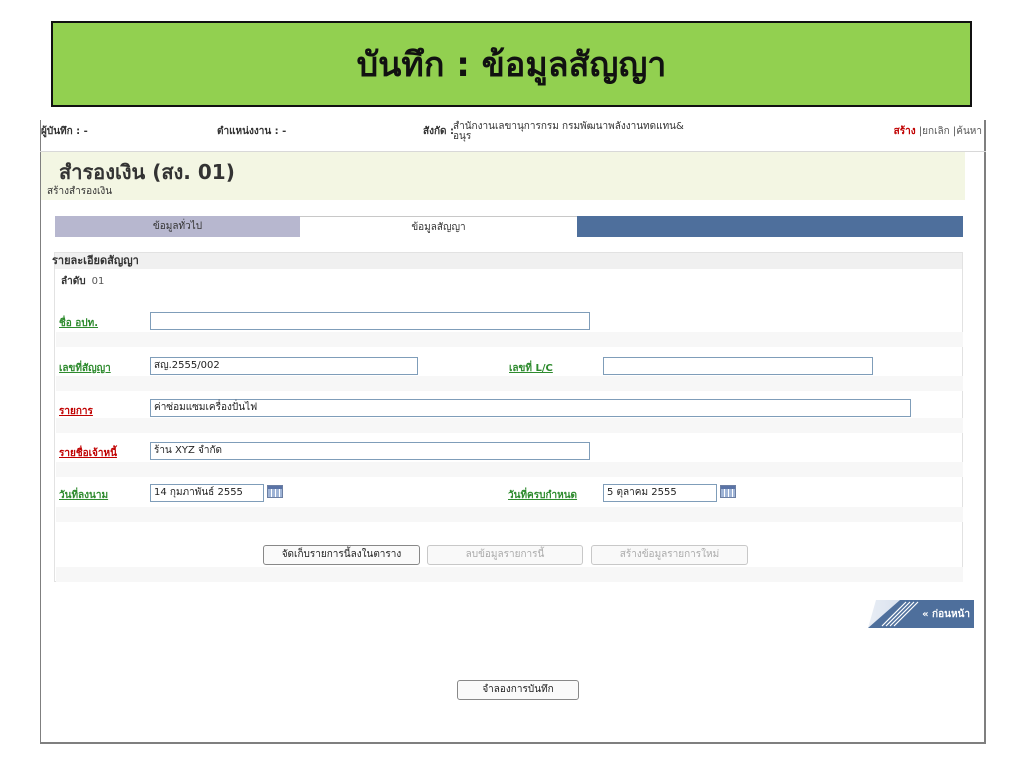 The width and height of the screenshot is (1024, 768). I want to click on contract-number-label: เลขที่สัญญา, so click(85, 368).